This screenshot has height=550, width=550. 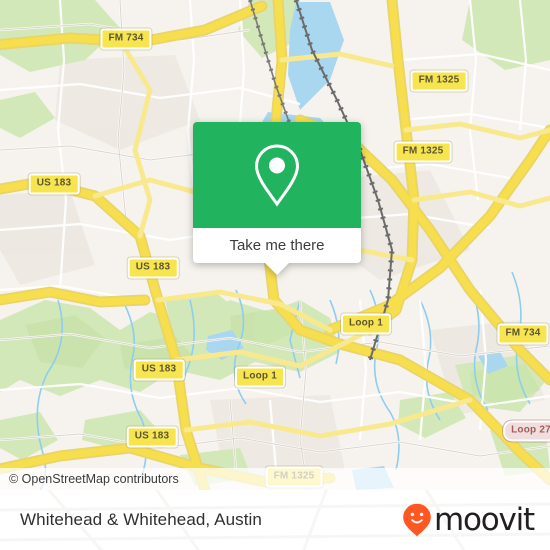 I want to click on map-attribution: © OpenStreetMap contributors, so click(x=275, y=479).